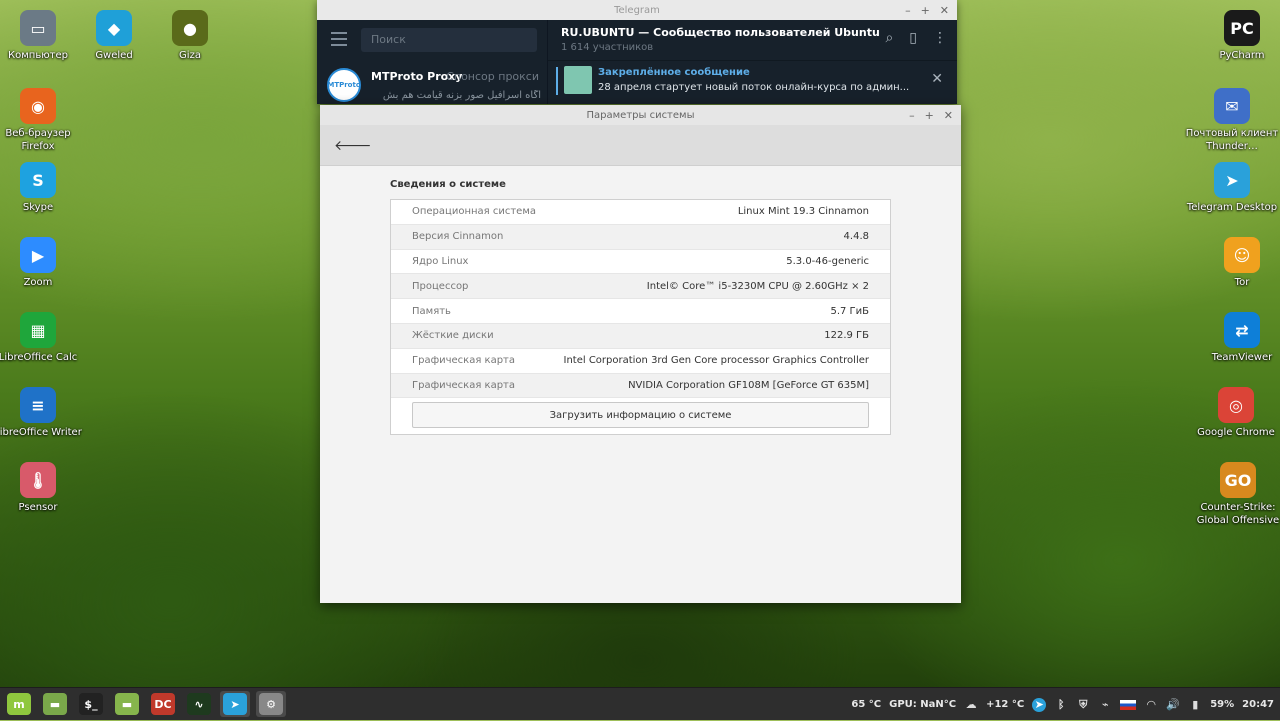 Image resolution: width=1280 pixels, height=721 pixels. I want to click on channel-members: 1 614 участников, so click(607, 47).